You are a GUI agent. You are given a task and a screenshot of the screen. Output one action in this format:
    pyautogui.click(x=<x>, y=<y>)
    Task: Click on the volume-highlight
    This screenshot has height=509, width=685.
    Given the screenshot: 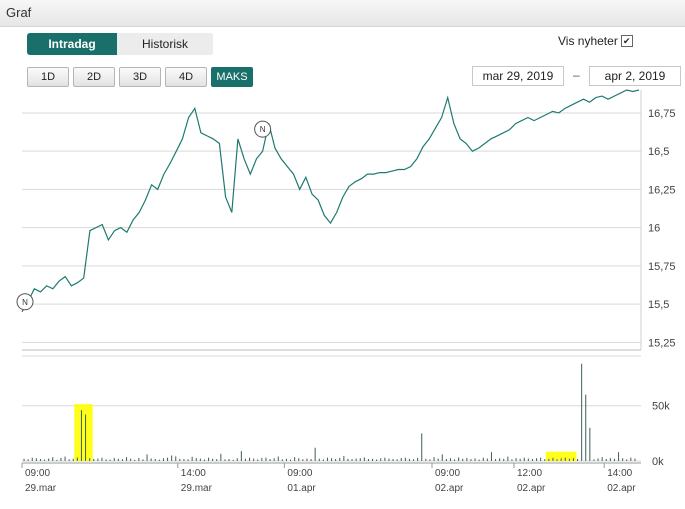 What is the action you would take?
    pyautogui.click(x=83, y=432)
    